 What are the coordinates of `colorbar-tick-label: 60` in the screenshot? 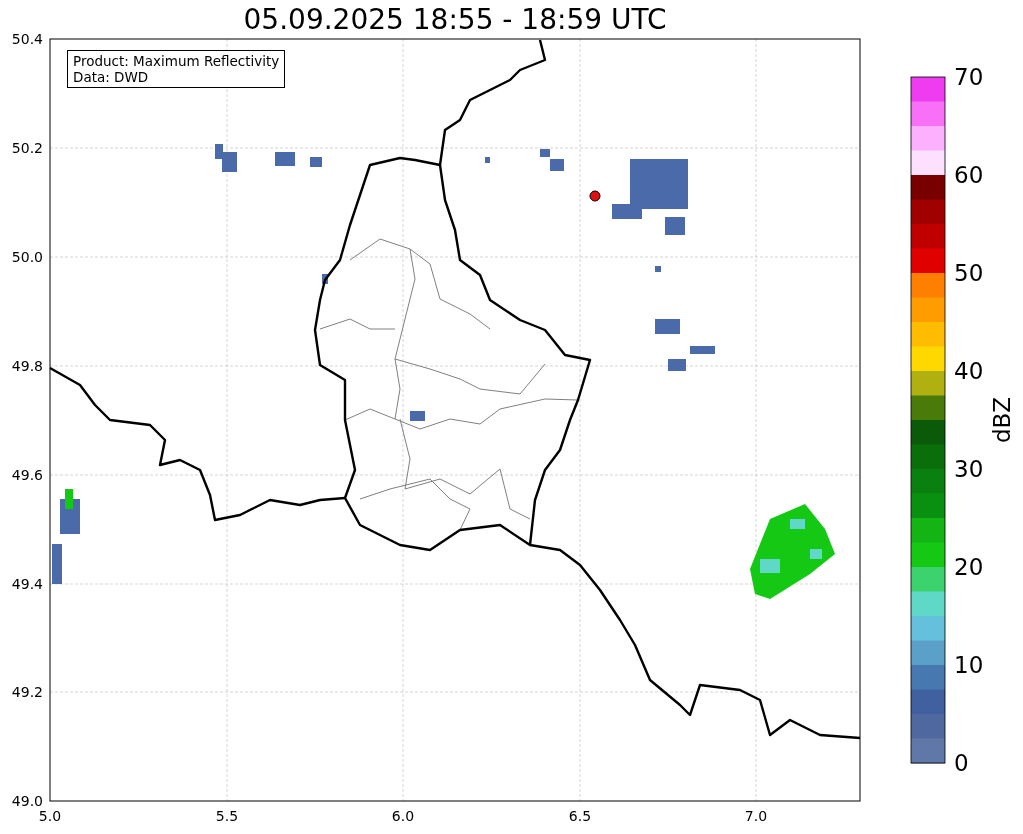 It's located at (969, 175).